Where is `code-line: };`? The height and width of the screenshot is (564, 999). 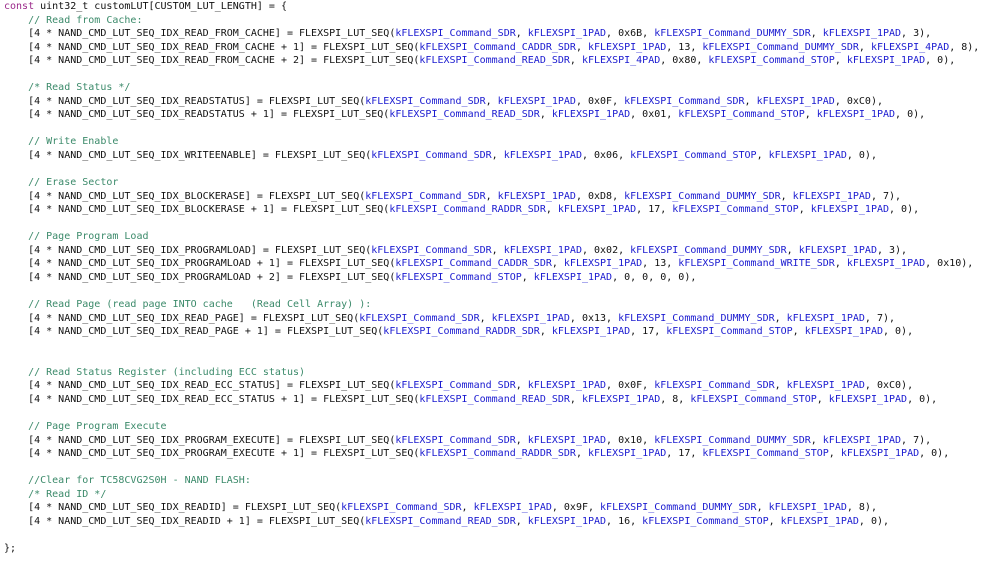
code-line: }; is located at coordinates (10, 548).